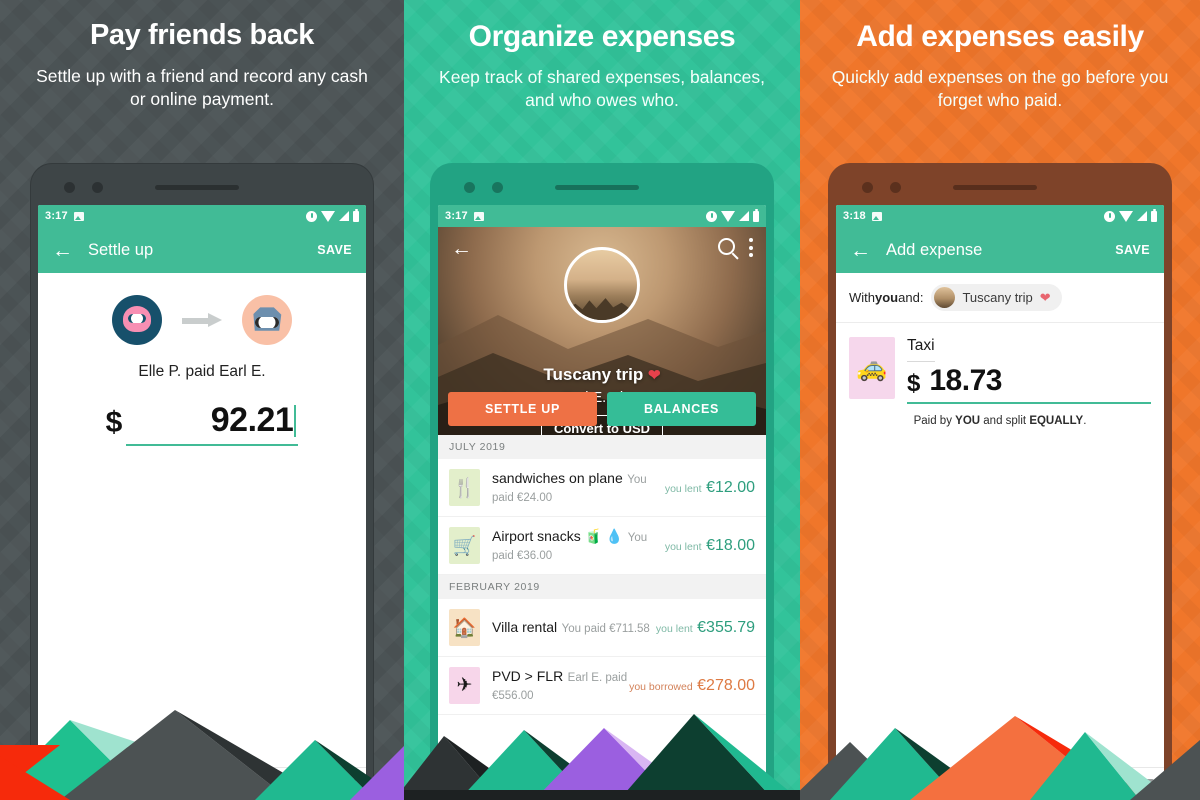 This screenshot has height=800, width=1200. Describe the element at coordinates (996, 297) in the screenshot. I see `group-chip: Tuscany trip ❤` at that location.